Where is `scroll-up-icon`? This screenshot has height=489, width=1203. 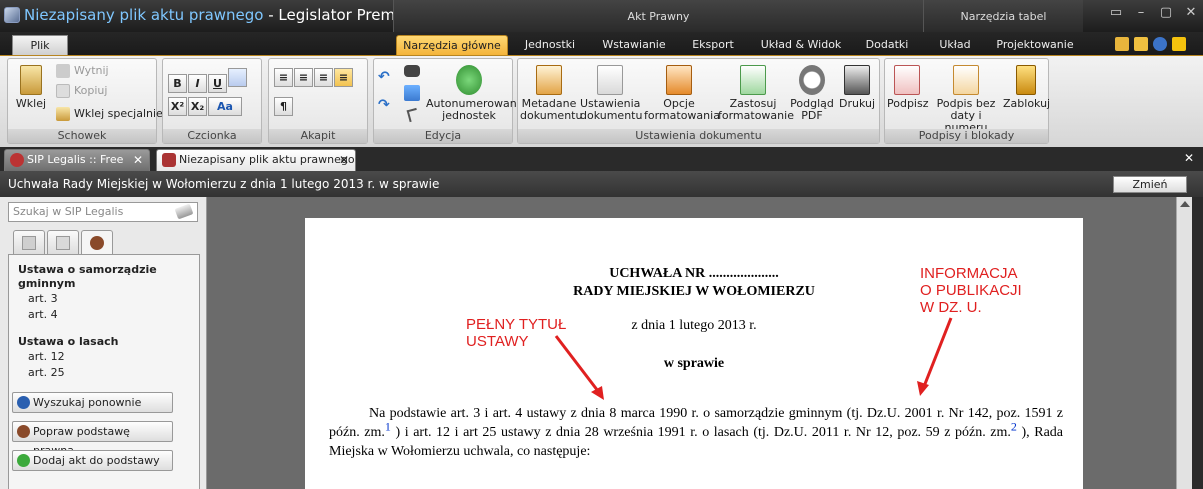 scroll-up-icon is located at coordinates (1185, 204).